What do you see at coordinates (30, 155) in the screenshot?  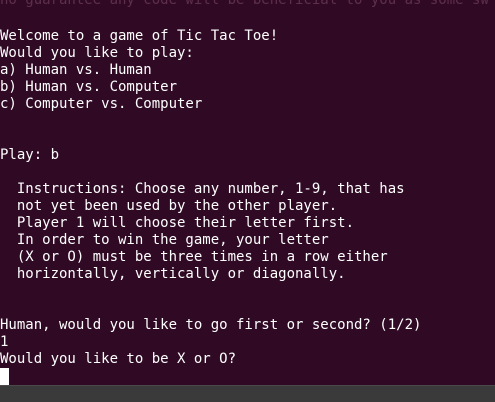 I see `play-choice-line: Play: b` at bounding box center [30, 155].